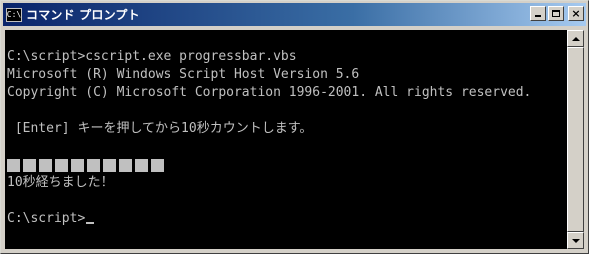  What do you see at coordinates (152, 56) in the screenshot?
I see `console-line: C:\script>cscript.exe progressbar.vbs` at bounding box center [152, 56].